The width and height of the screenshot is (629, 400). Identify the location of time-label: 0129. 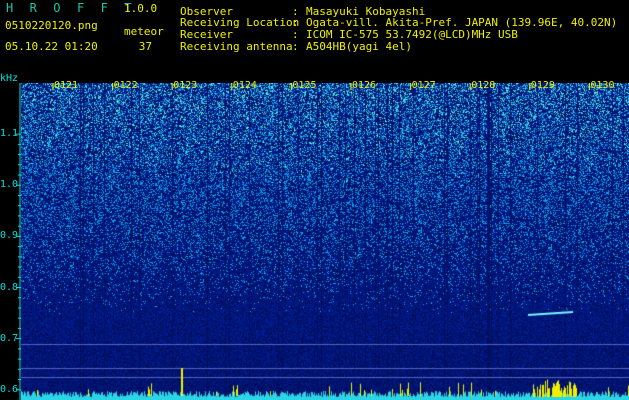
(542, 85).